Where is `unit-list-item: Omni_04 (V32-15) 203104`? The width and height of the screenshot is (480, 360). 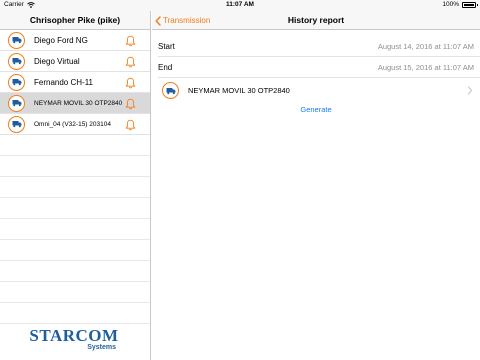 unit-list-item: Omni_04 (V32-15) 203104 is located at coordinates (75, 124).